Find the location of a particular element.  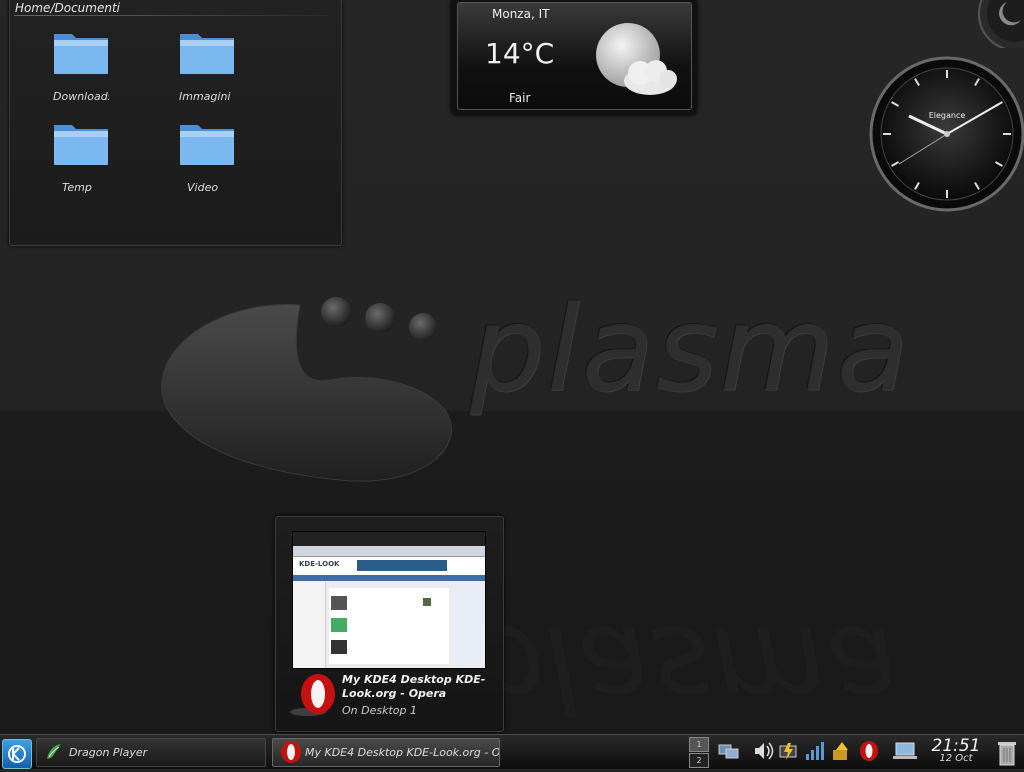

window-thumbnail: KDE-LOOK is located at coordinates (389, 600).